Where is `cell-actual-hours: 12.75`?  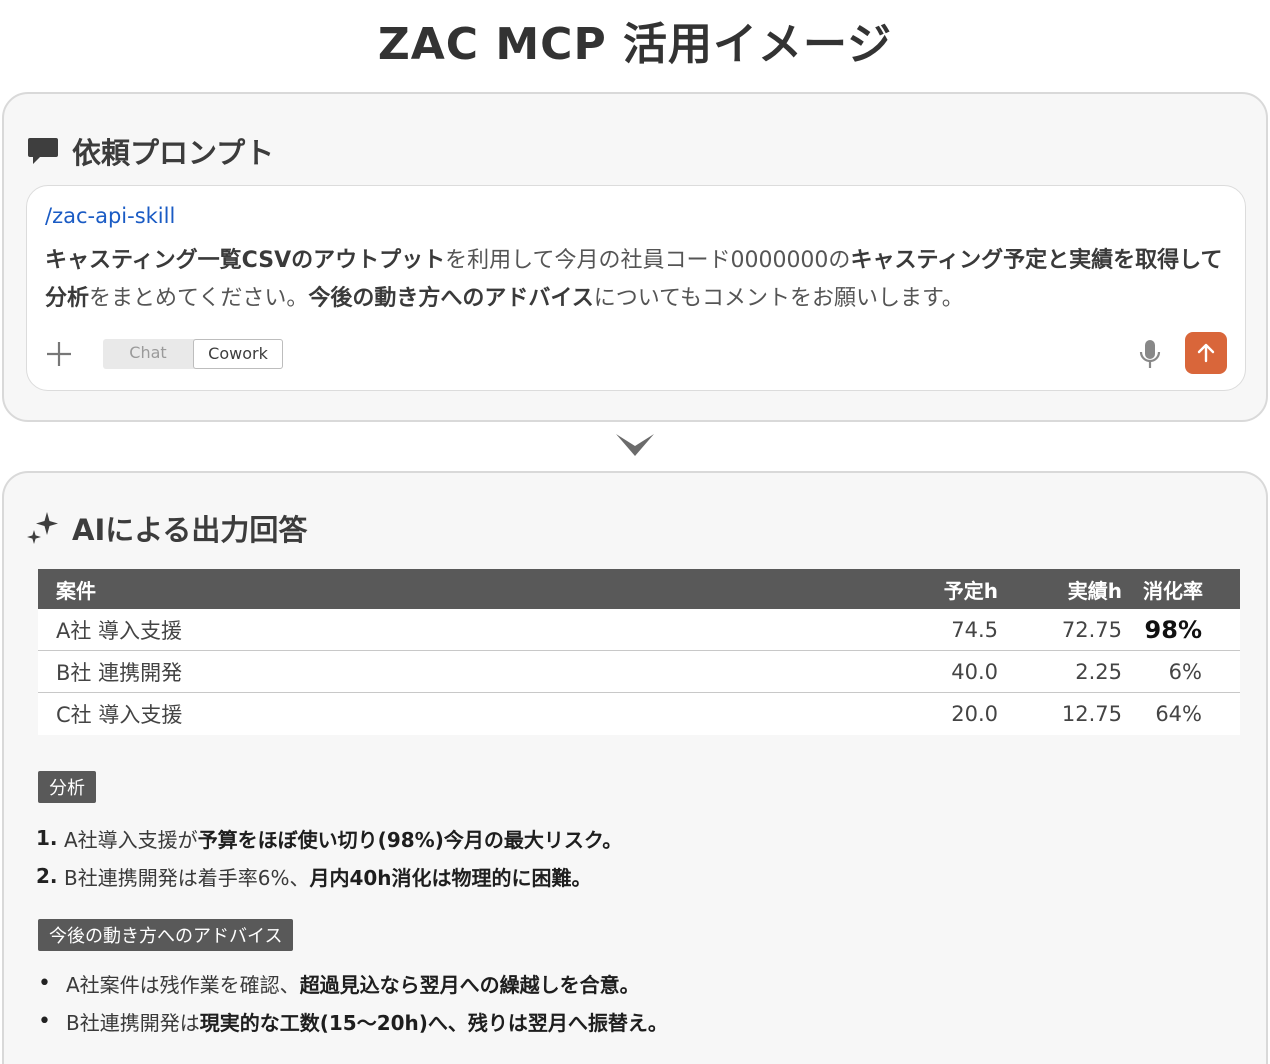 cell-actual-hours: 12.75 is located at coordinates (1091, 714).